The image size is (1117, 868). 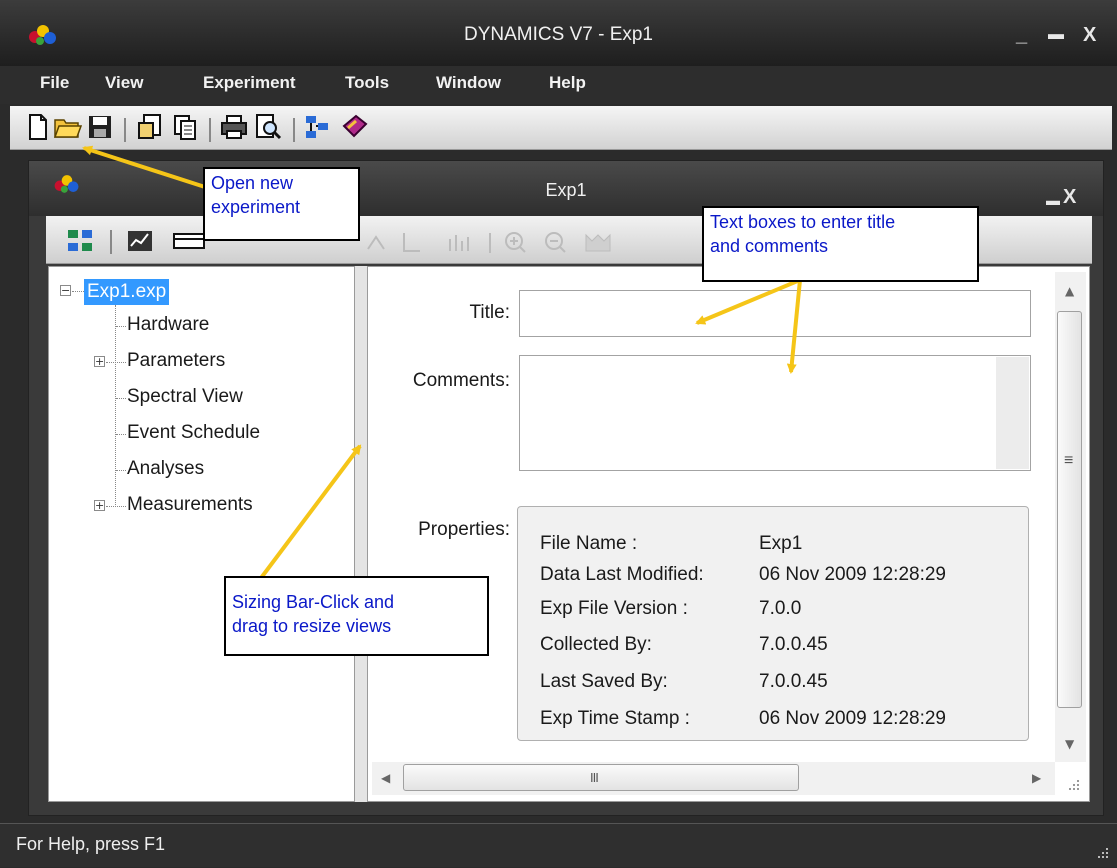 What do you see at coordinates (355, 127) in the screenshot?
I see `help-book-icon` at bounding box center [355, 127].